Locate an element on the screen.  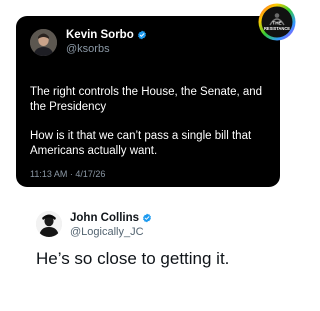
resistance-logo: THE RESISTANCE is located at coordinates (277, 22).